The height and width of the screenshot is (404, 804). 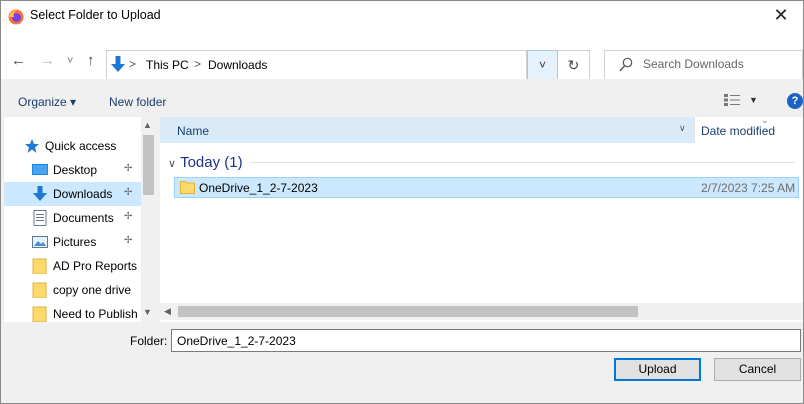 What do you see at coordinates (47, 102) in the screenshot?
I see `organize-button: Organize ▾` at bounding box center [47, 102].